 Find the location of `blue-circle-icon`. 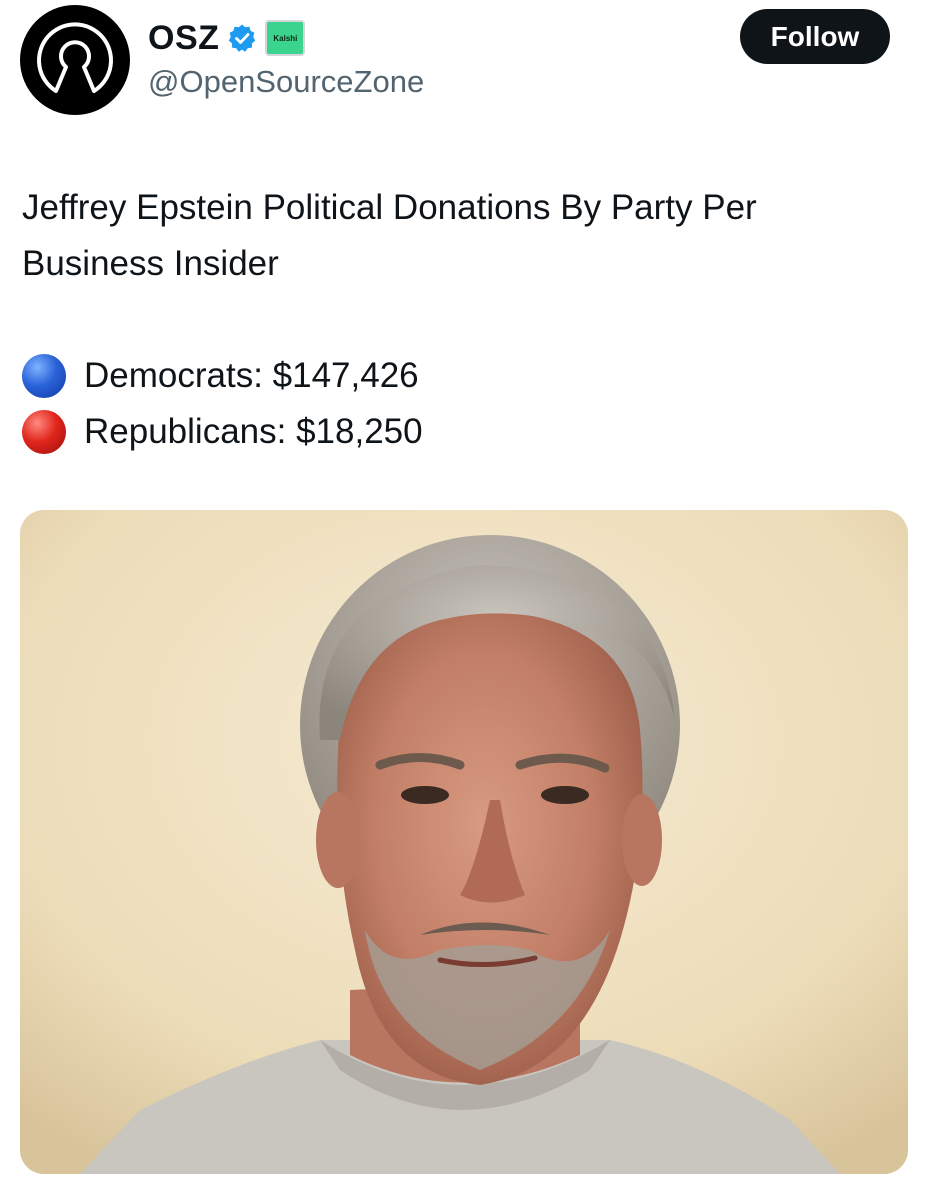

blue-circle-icon is located at coordinates (44, 376).